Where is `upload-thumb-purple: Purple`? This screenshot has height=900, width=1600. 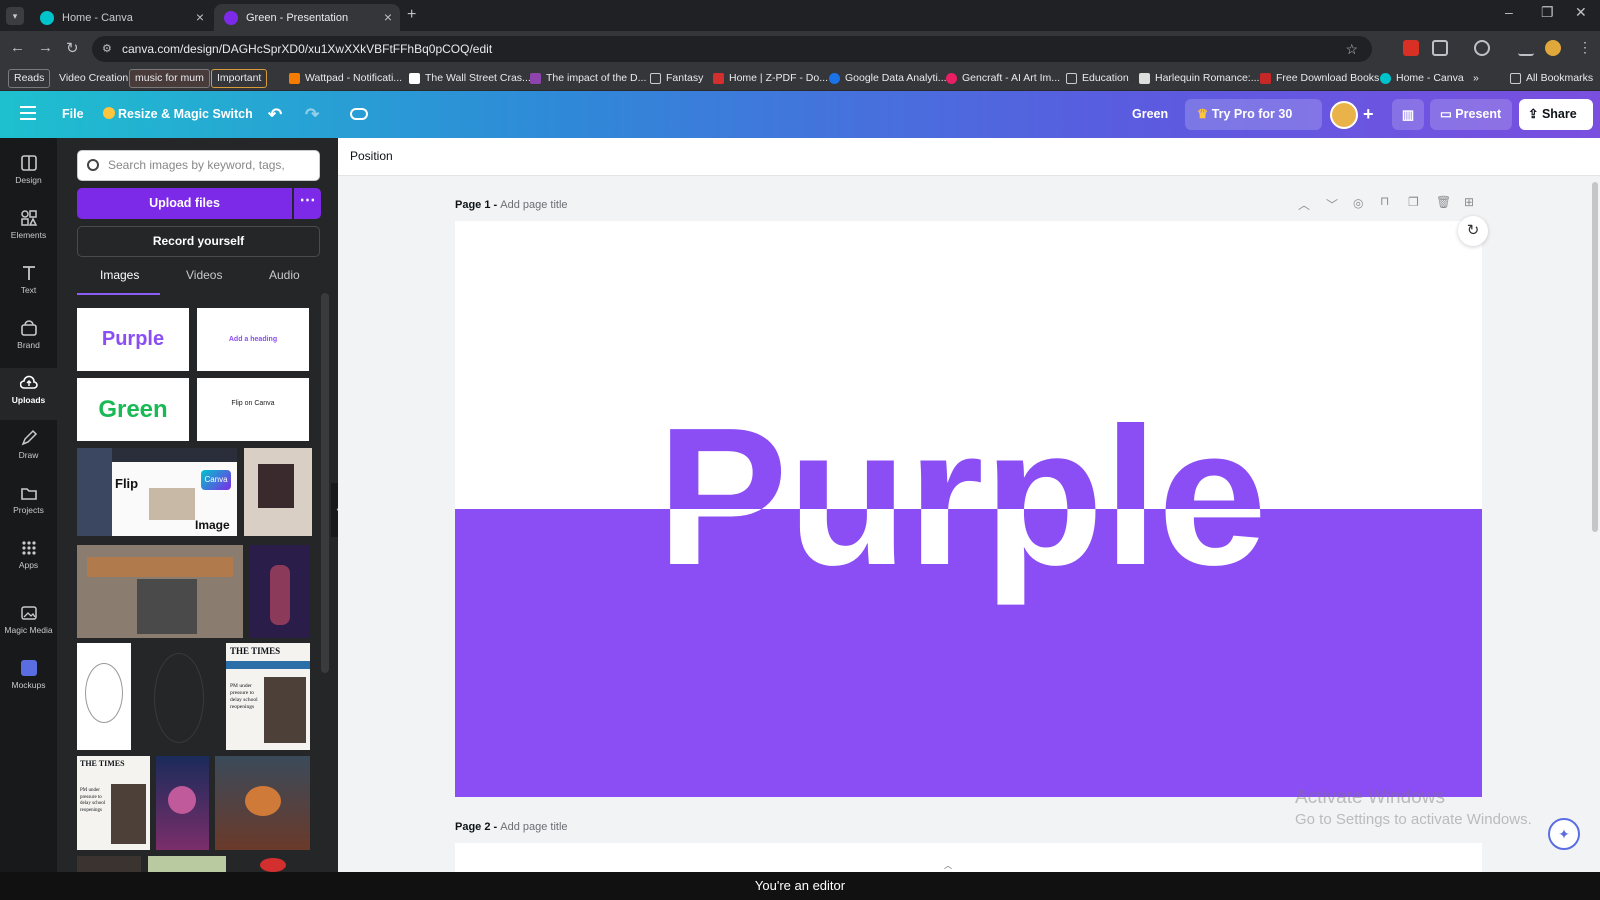
upload-thumb-purple: Purple is located at coordinates (133, 339).